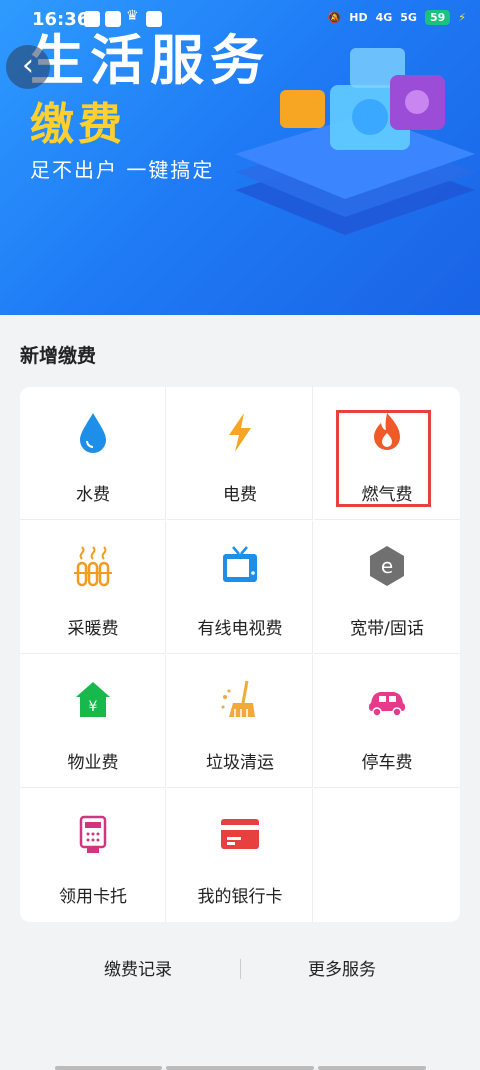 This screenshot has height=1070, width=480. I want to click on service-label: 物业费, so click(93, 763).